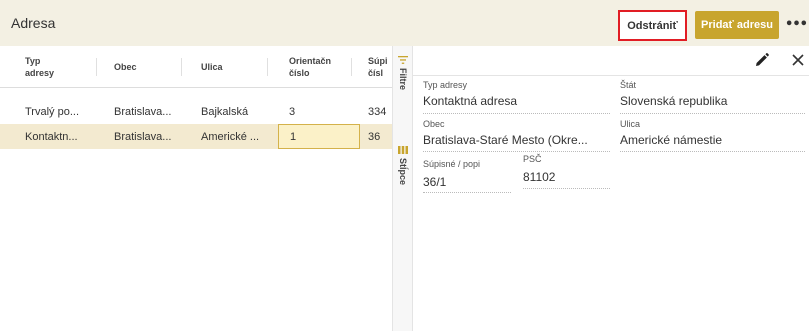  I want to click on delete-button: Odstrániť, so click(652, 25).